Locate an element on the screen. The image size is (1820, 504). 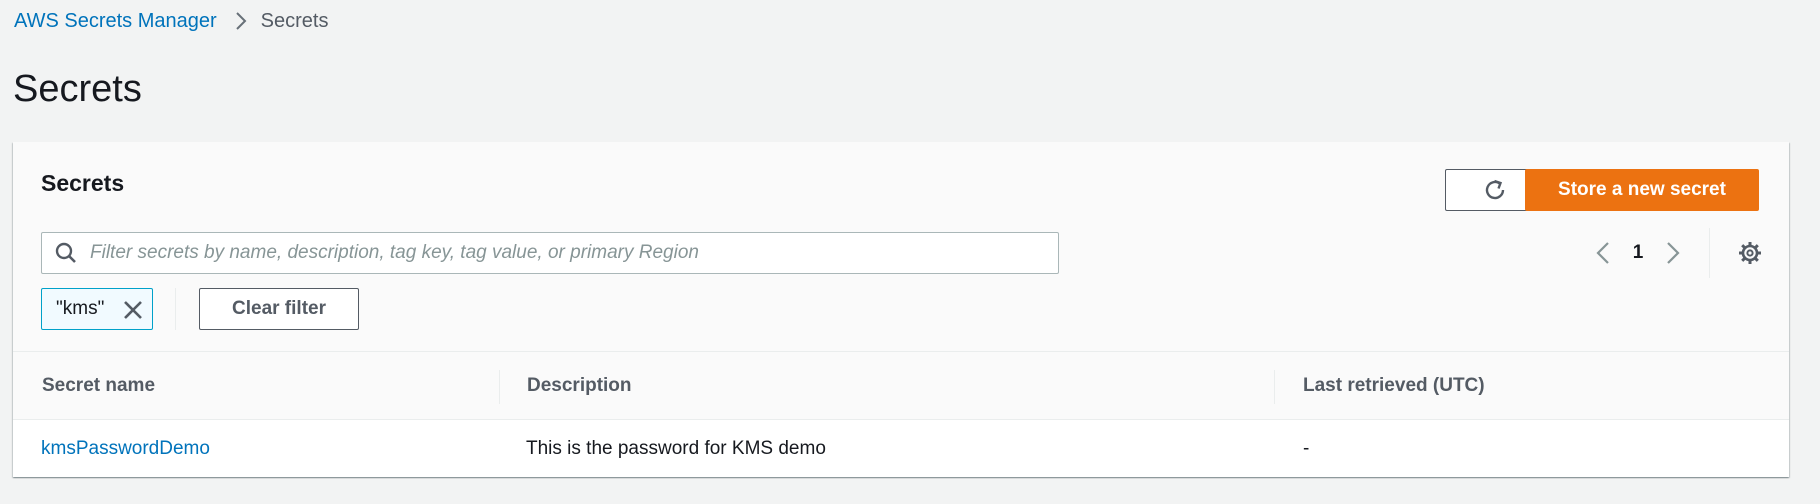
search-input is located at coordinates (560, 253).